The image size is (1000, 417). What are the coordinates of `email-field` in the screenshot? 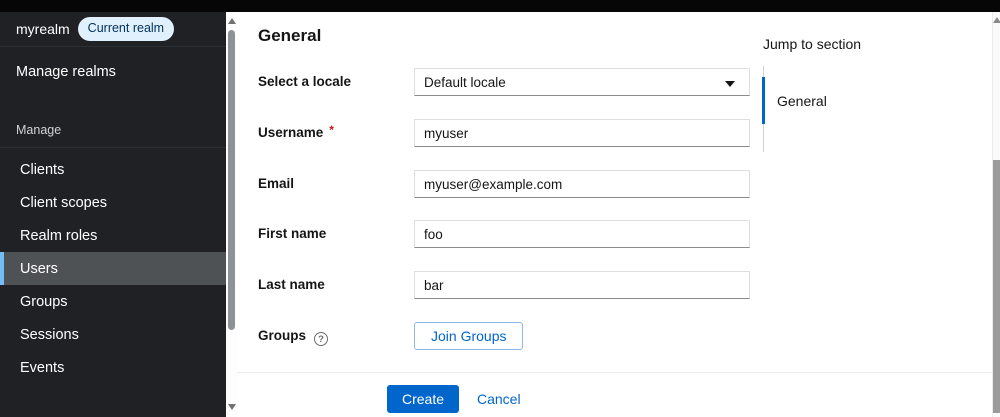 It's located at (582, 184).